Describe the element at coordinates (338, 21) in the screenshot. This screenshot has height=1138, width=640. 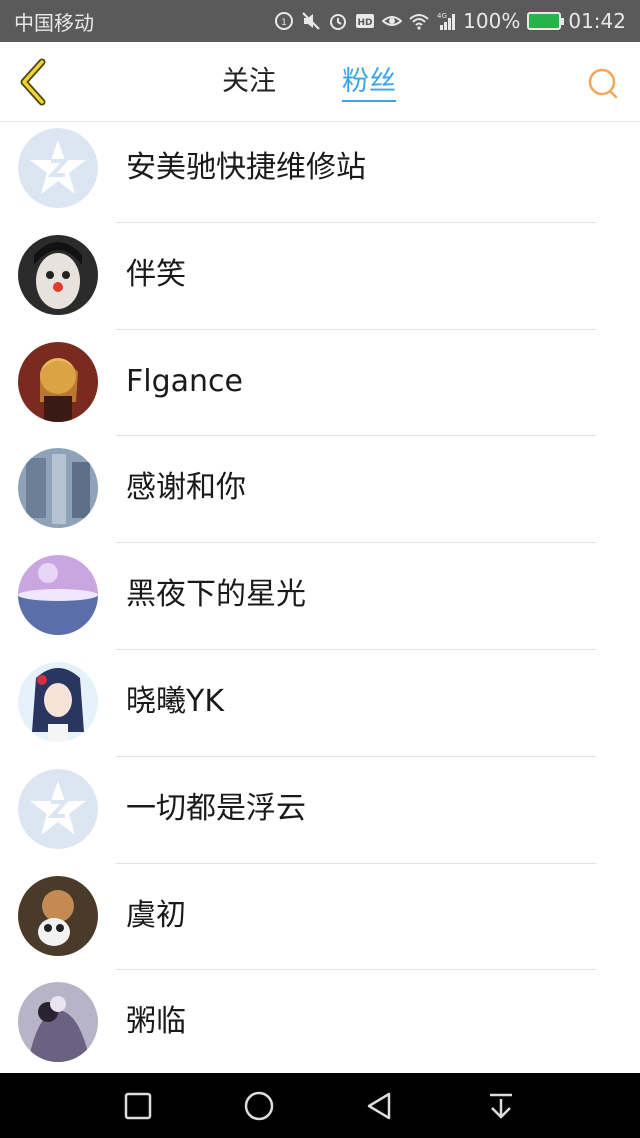
I see `alarm-icon` at that location.